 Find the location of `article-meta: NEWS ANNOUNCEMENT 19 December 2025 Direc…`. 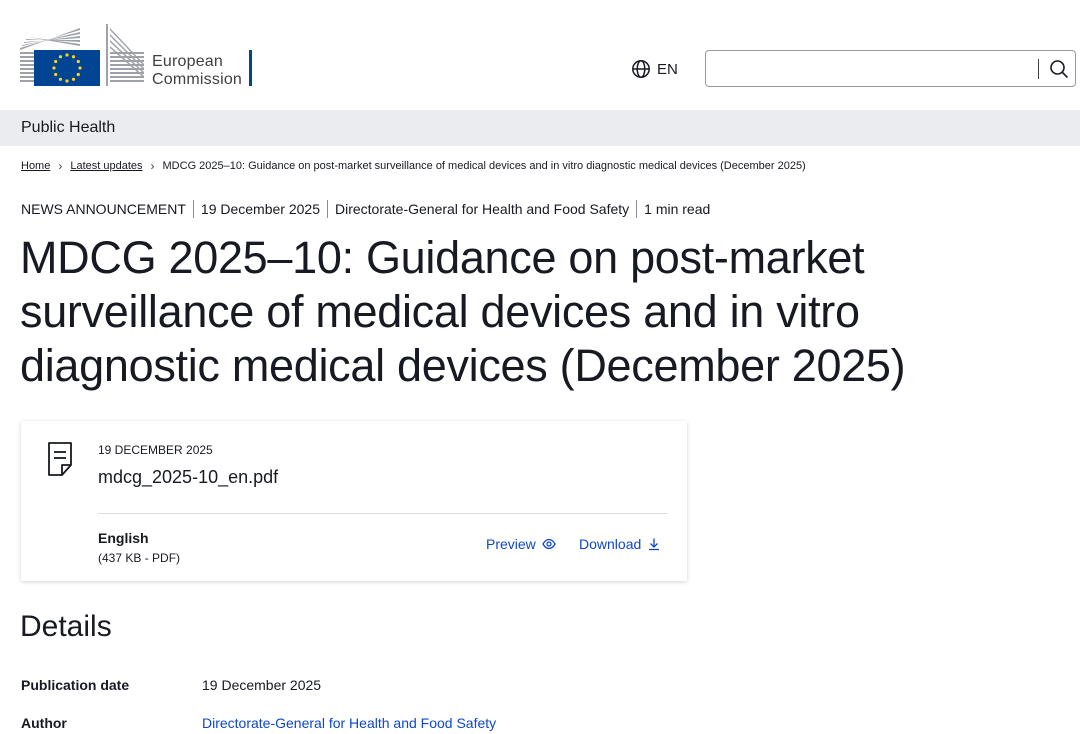

article-meta: NEWS ANNOUNCEMENT 19 December 2025 Direc… is located at coordinates (365, 209).